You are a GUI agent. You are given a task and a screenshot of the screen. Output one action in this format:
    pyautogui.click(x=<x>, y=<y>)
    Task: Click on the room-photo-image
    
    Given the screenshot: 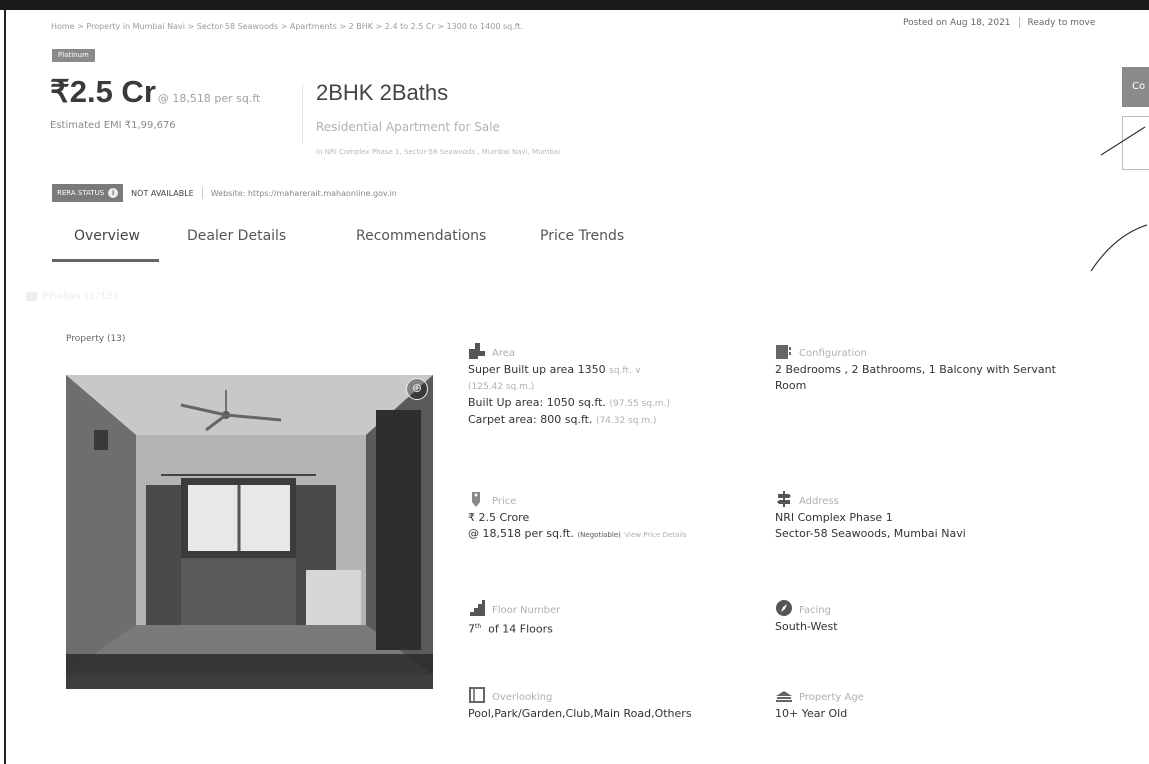 What is the action you would take?
    pyautogui.click(x=249, y=532)
    